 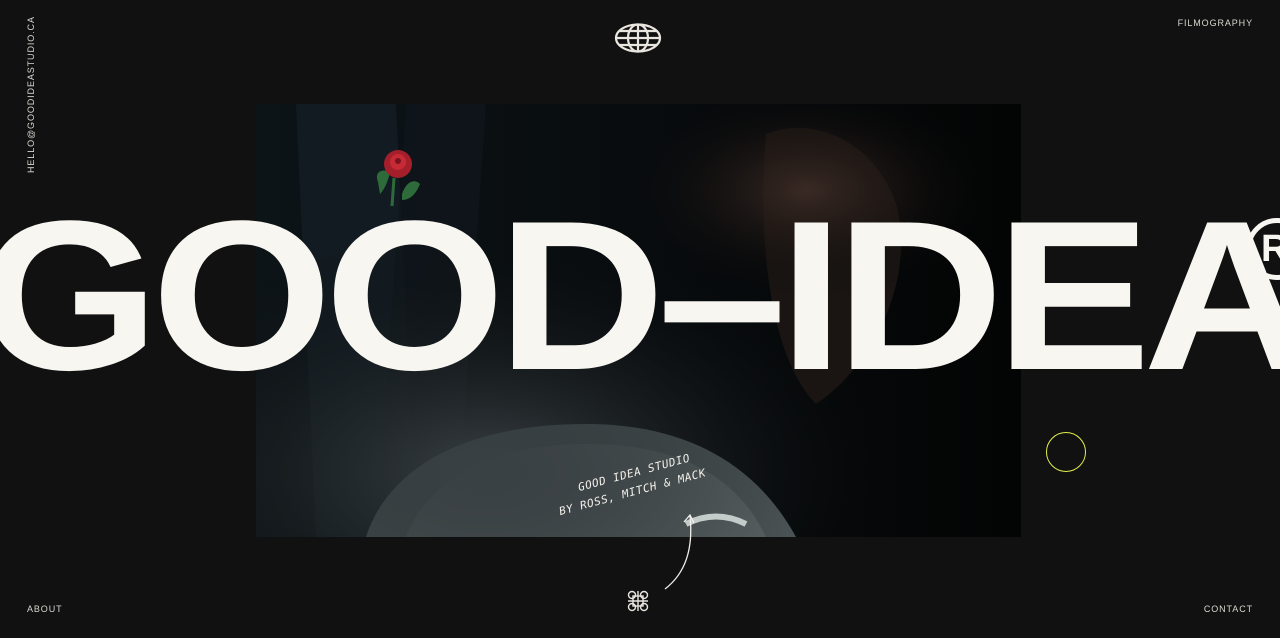 What do you see at coordinates (638, 38) in the screenshot?
I see `globe-icon` at bounding box center [638, 38].